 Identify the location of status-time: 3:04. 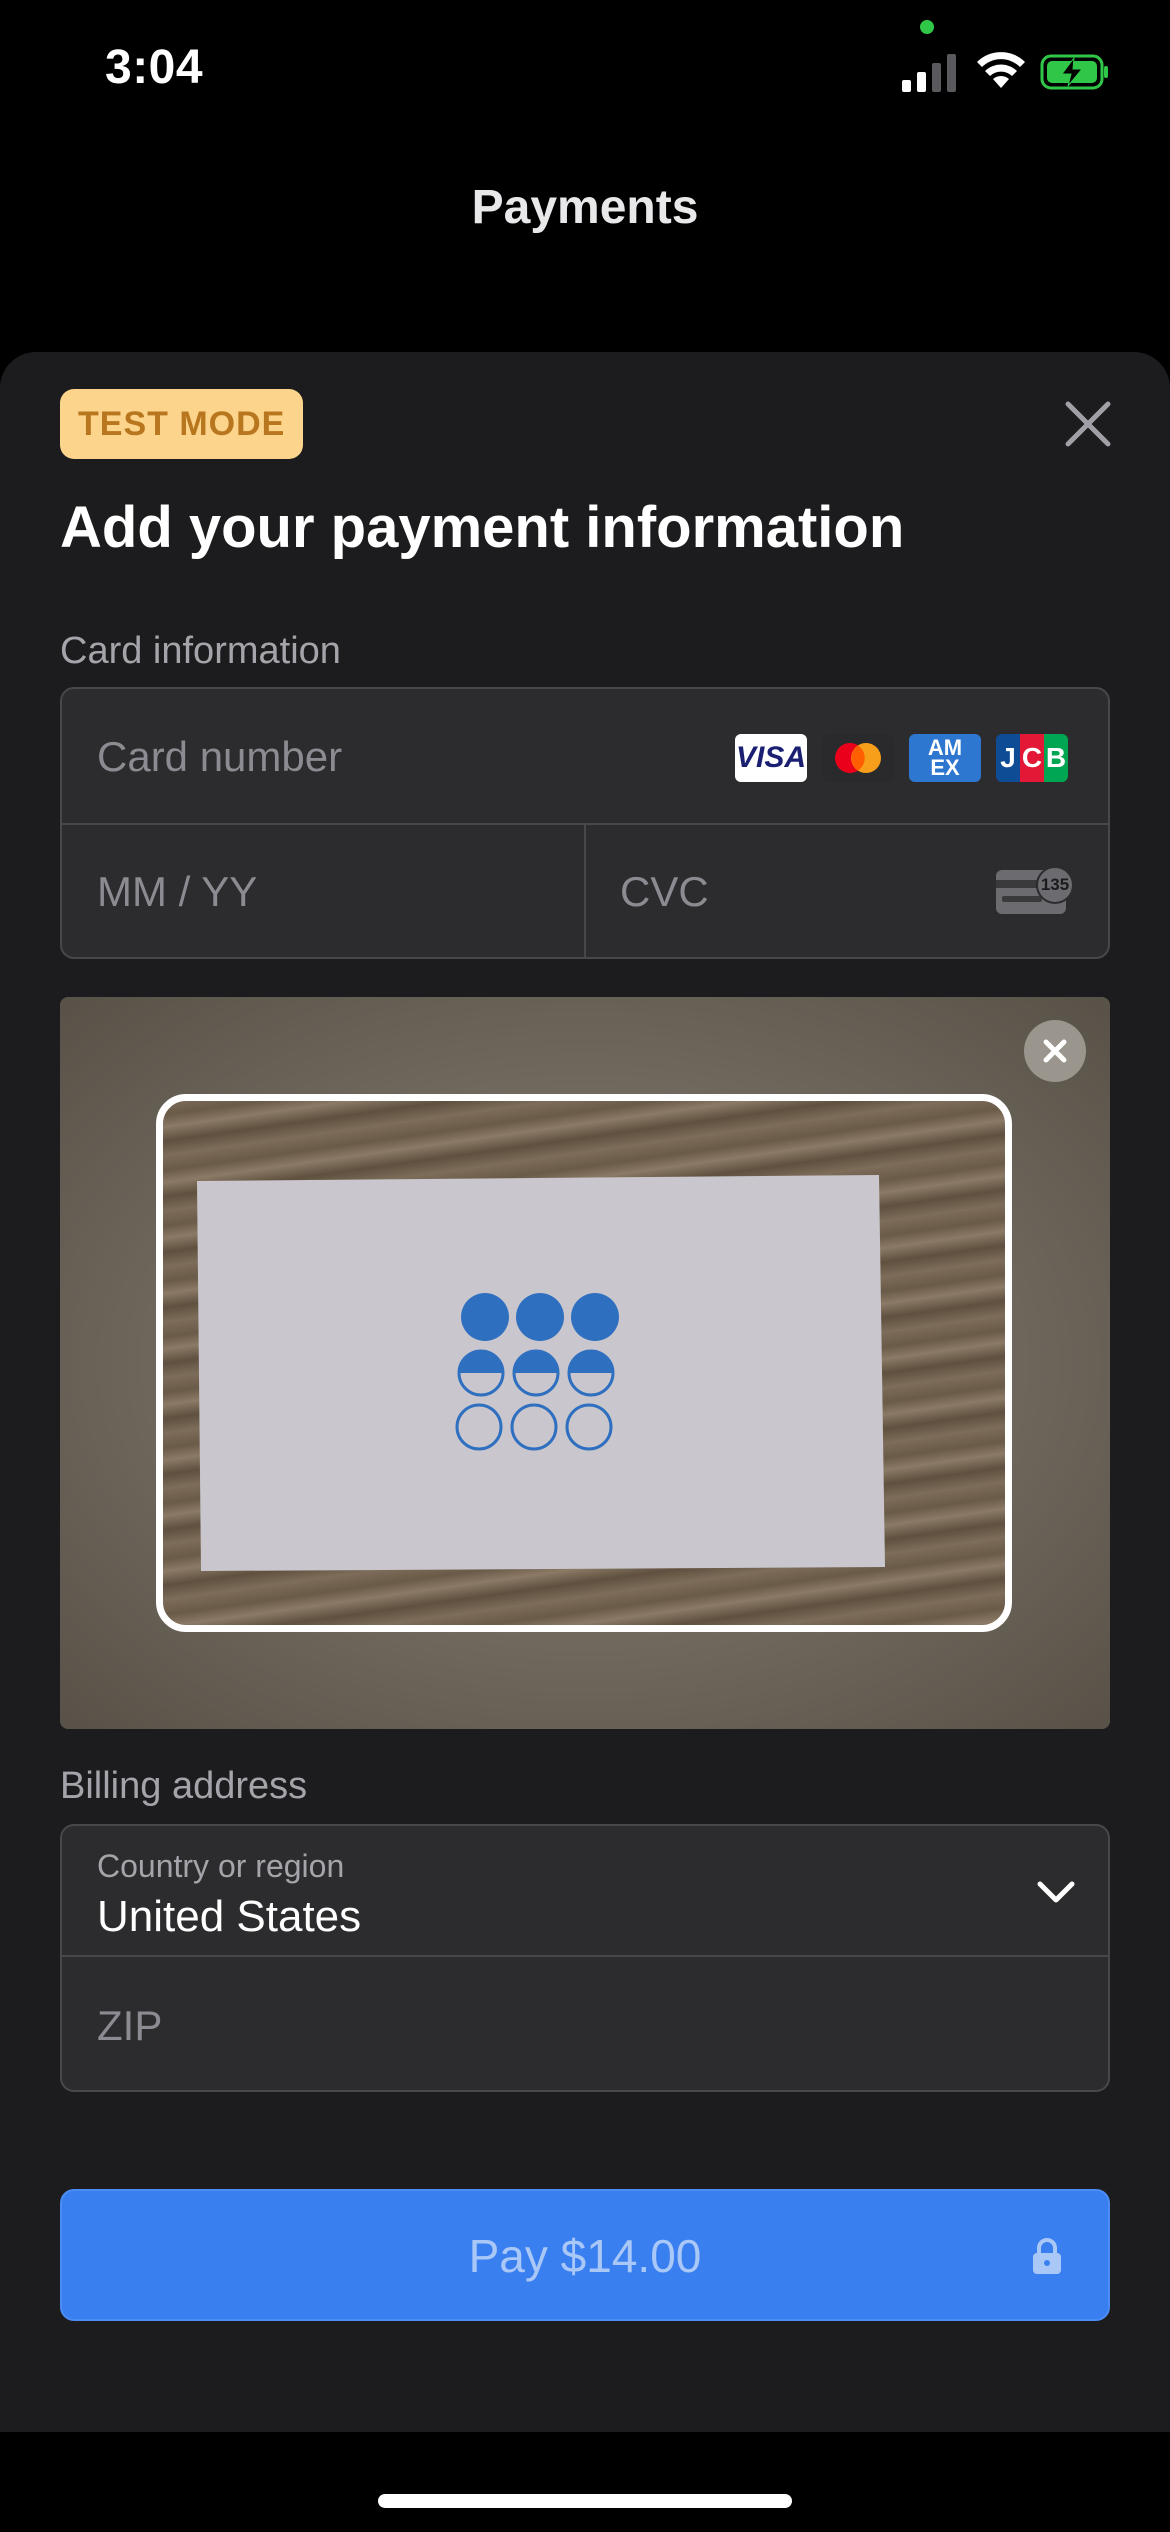
(154, 67).